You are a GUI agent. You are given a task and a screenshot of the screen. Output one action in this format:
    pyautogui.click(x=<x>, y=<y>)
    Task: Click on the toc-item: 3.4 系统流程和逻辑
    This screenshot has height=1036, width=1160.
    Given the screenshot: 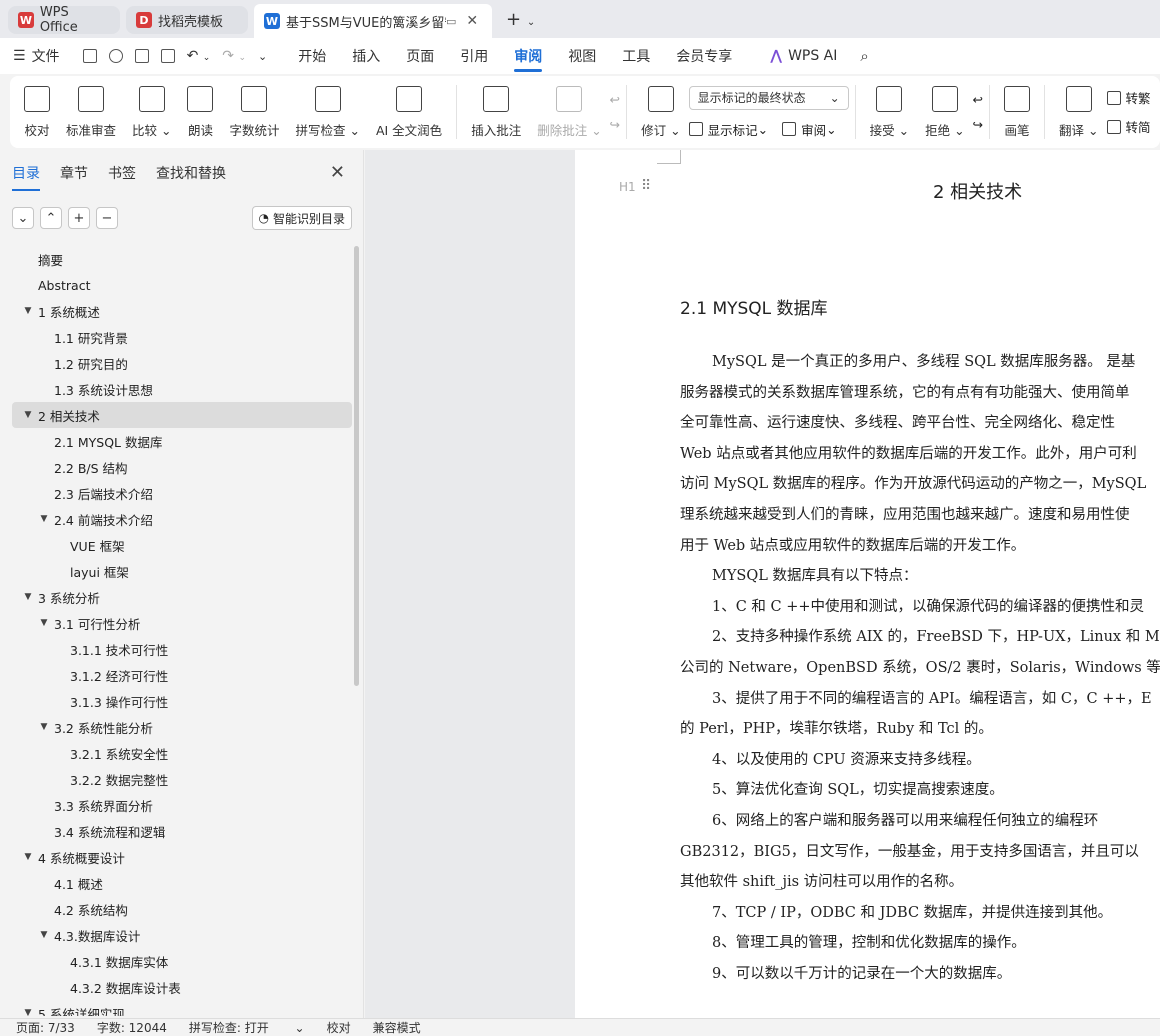 What is the action you would take?
    pyautogui.click(x=182, y=831)
    